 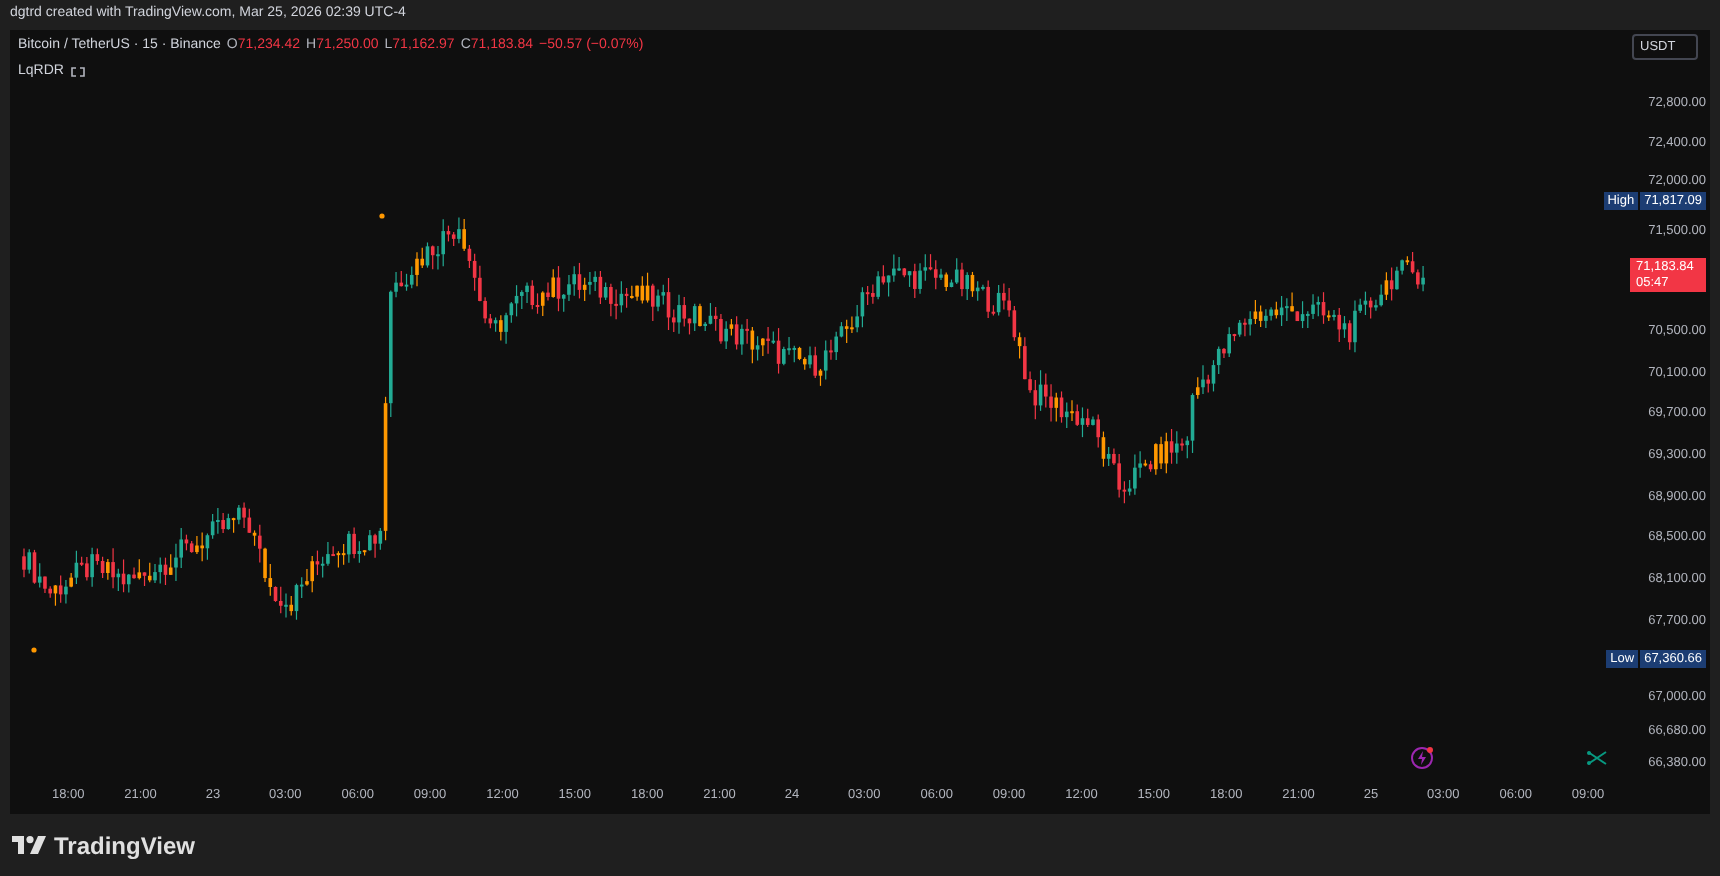 What do you see at coordinates (1422, 758) in the screenshot?
I see `lightning-icon` at bounding box center [1422, 758].